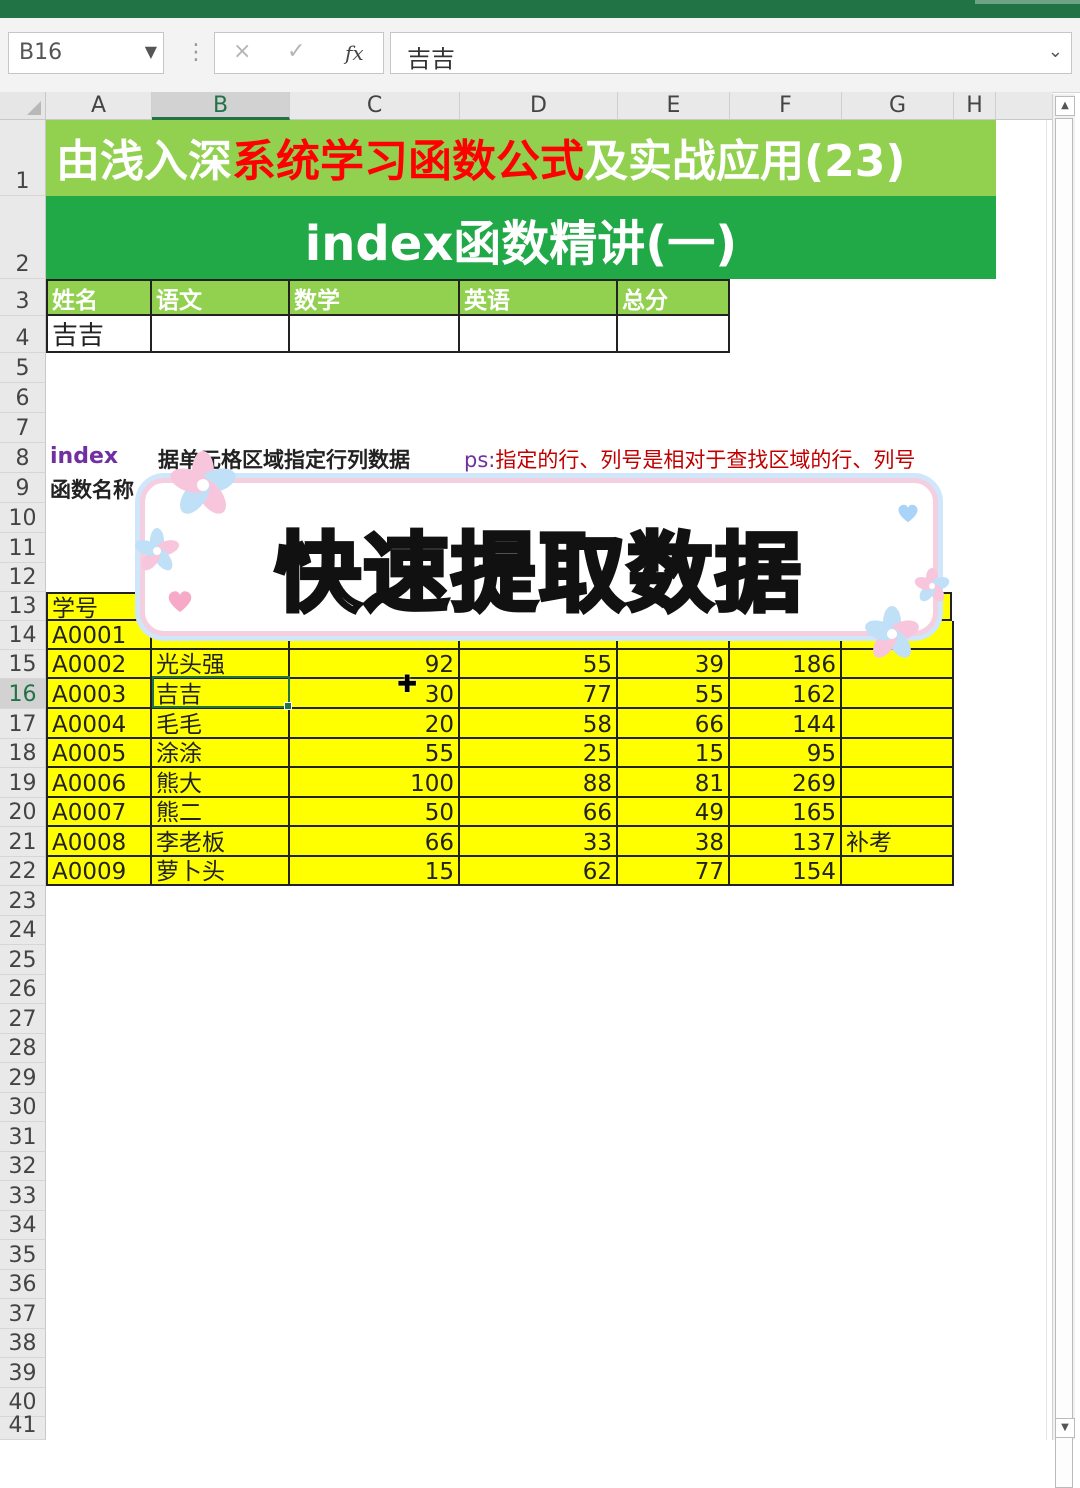 This screenshot has width=1080, height=1488. I want to click on row-header-36: 36, so click(23, 1284).